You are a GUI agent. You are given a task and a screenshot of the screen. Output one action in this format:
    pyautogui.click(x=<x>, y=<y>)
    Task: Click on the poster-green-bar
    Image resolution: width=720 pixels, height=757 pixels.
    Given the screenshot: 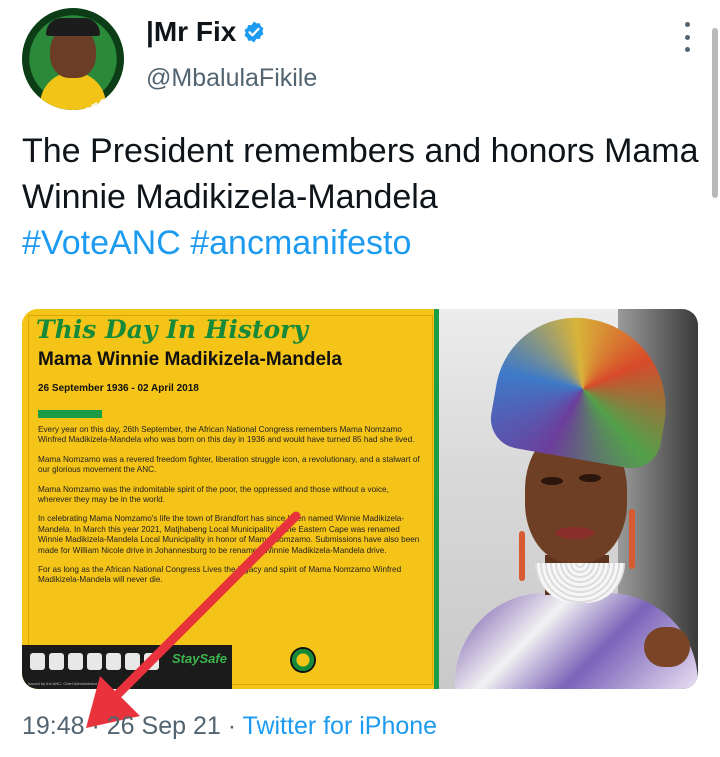 What is the action you would take?
    pyautogui.click(x=70, y=414)
    